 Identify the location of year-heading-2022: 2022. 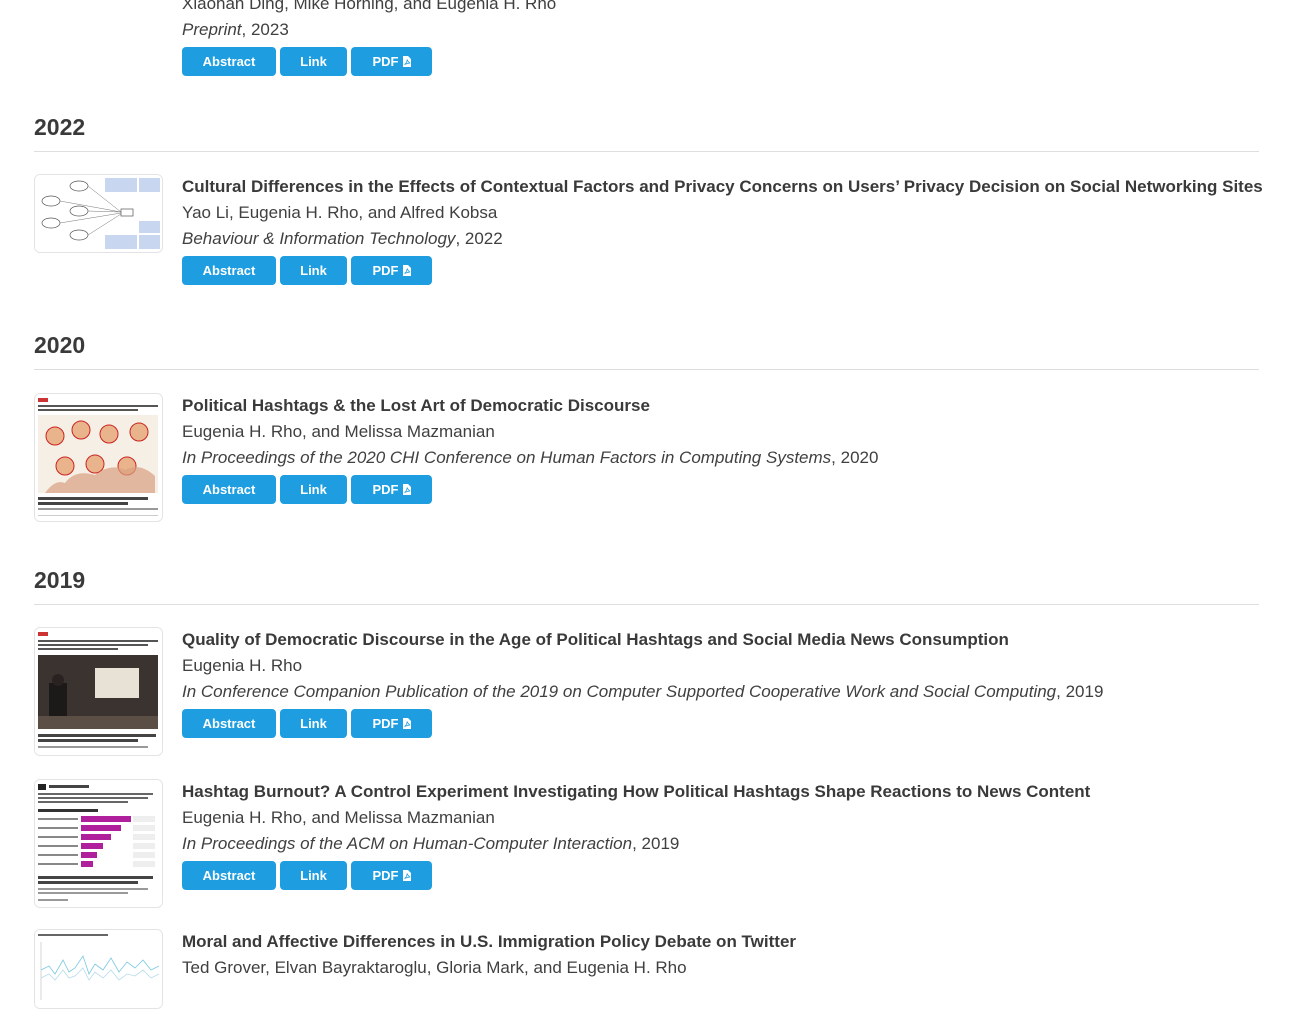
(646, 133).